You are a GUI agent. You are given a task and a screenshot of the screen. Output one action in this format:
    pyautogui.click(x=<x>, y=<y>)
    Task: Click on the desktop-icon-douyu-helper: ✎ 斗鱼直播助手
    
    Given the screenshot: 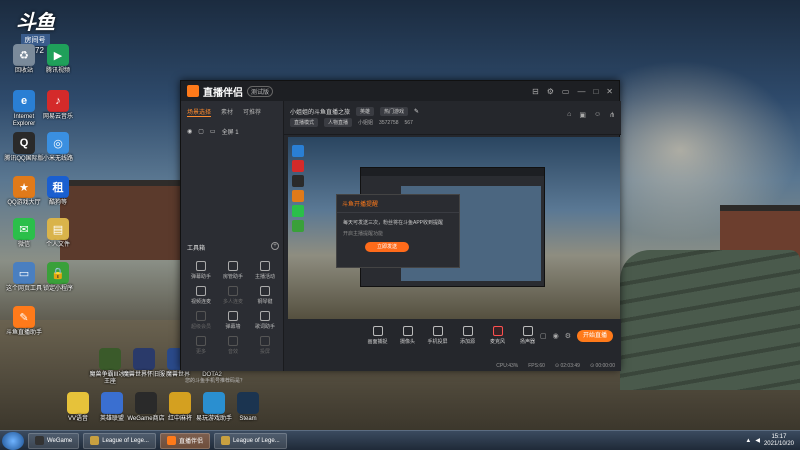 What is the action you would take?
    pyautogui.click(x=24, y=321)
    